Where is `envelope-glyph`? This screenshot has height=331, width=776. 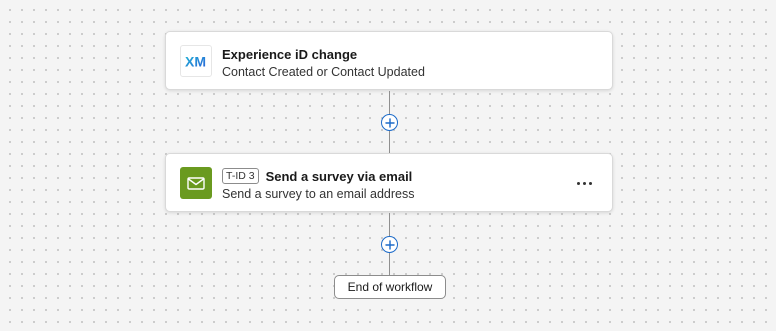
envelope-glyph is located at coordinates (196, 183).